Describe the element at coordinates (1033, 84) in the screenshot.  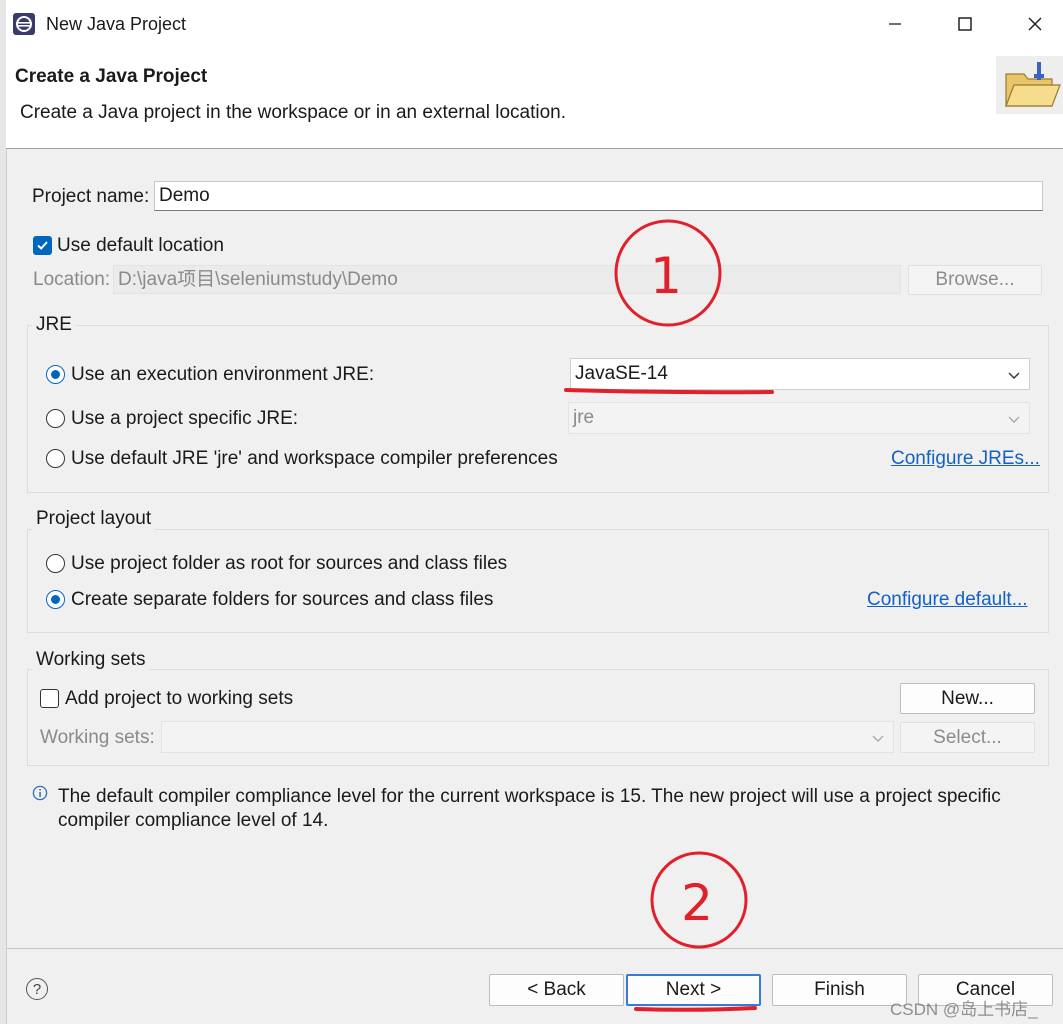
I see `java-folder-icon` at that location.